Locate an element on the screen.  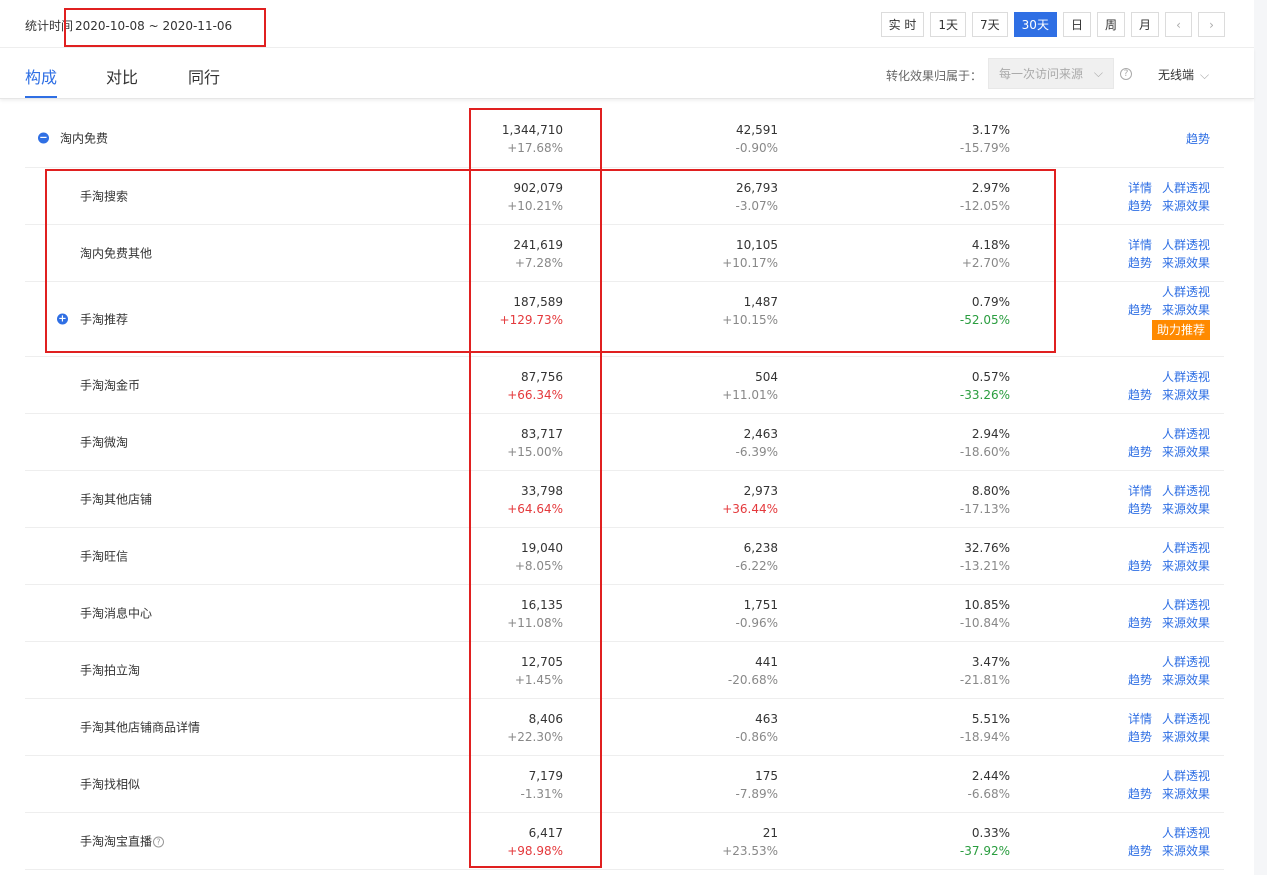
source-name-text: 手淘其他店铺 is located at coordinates (116, 499).